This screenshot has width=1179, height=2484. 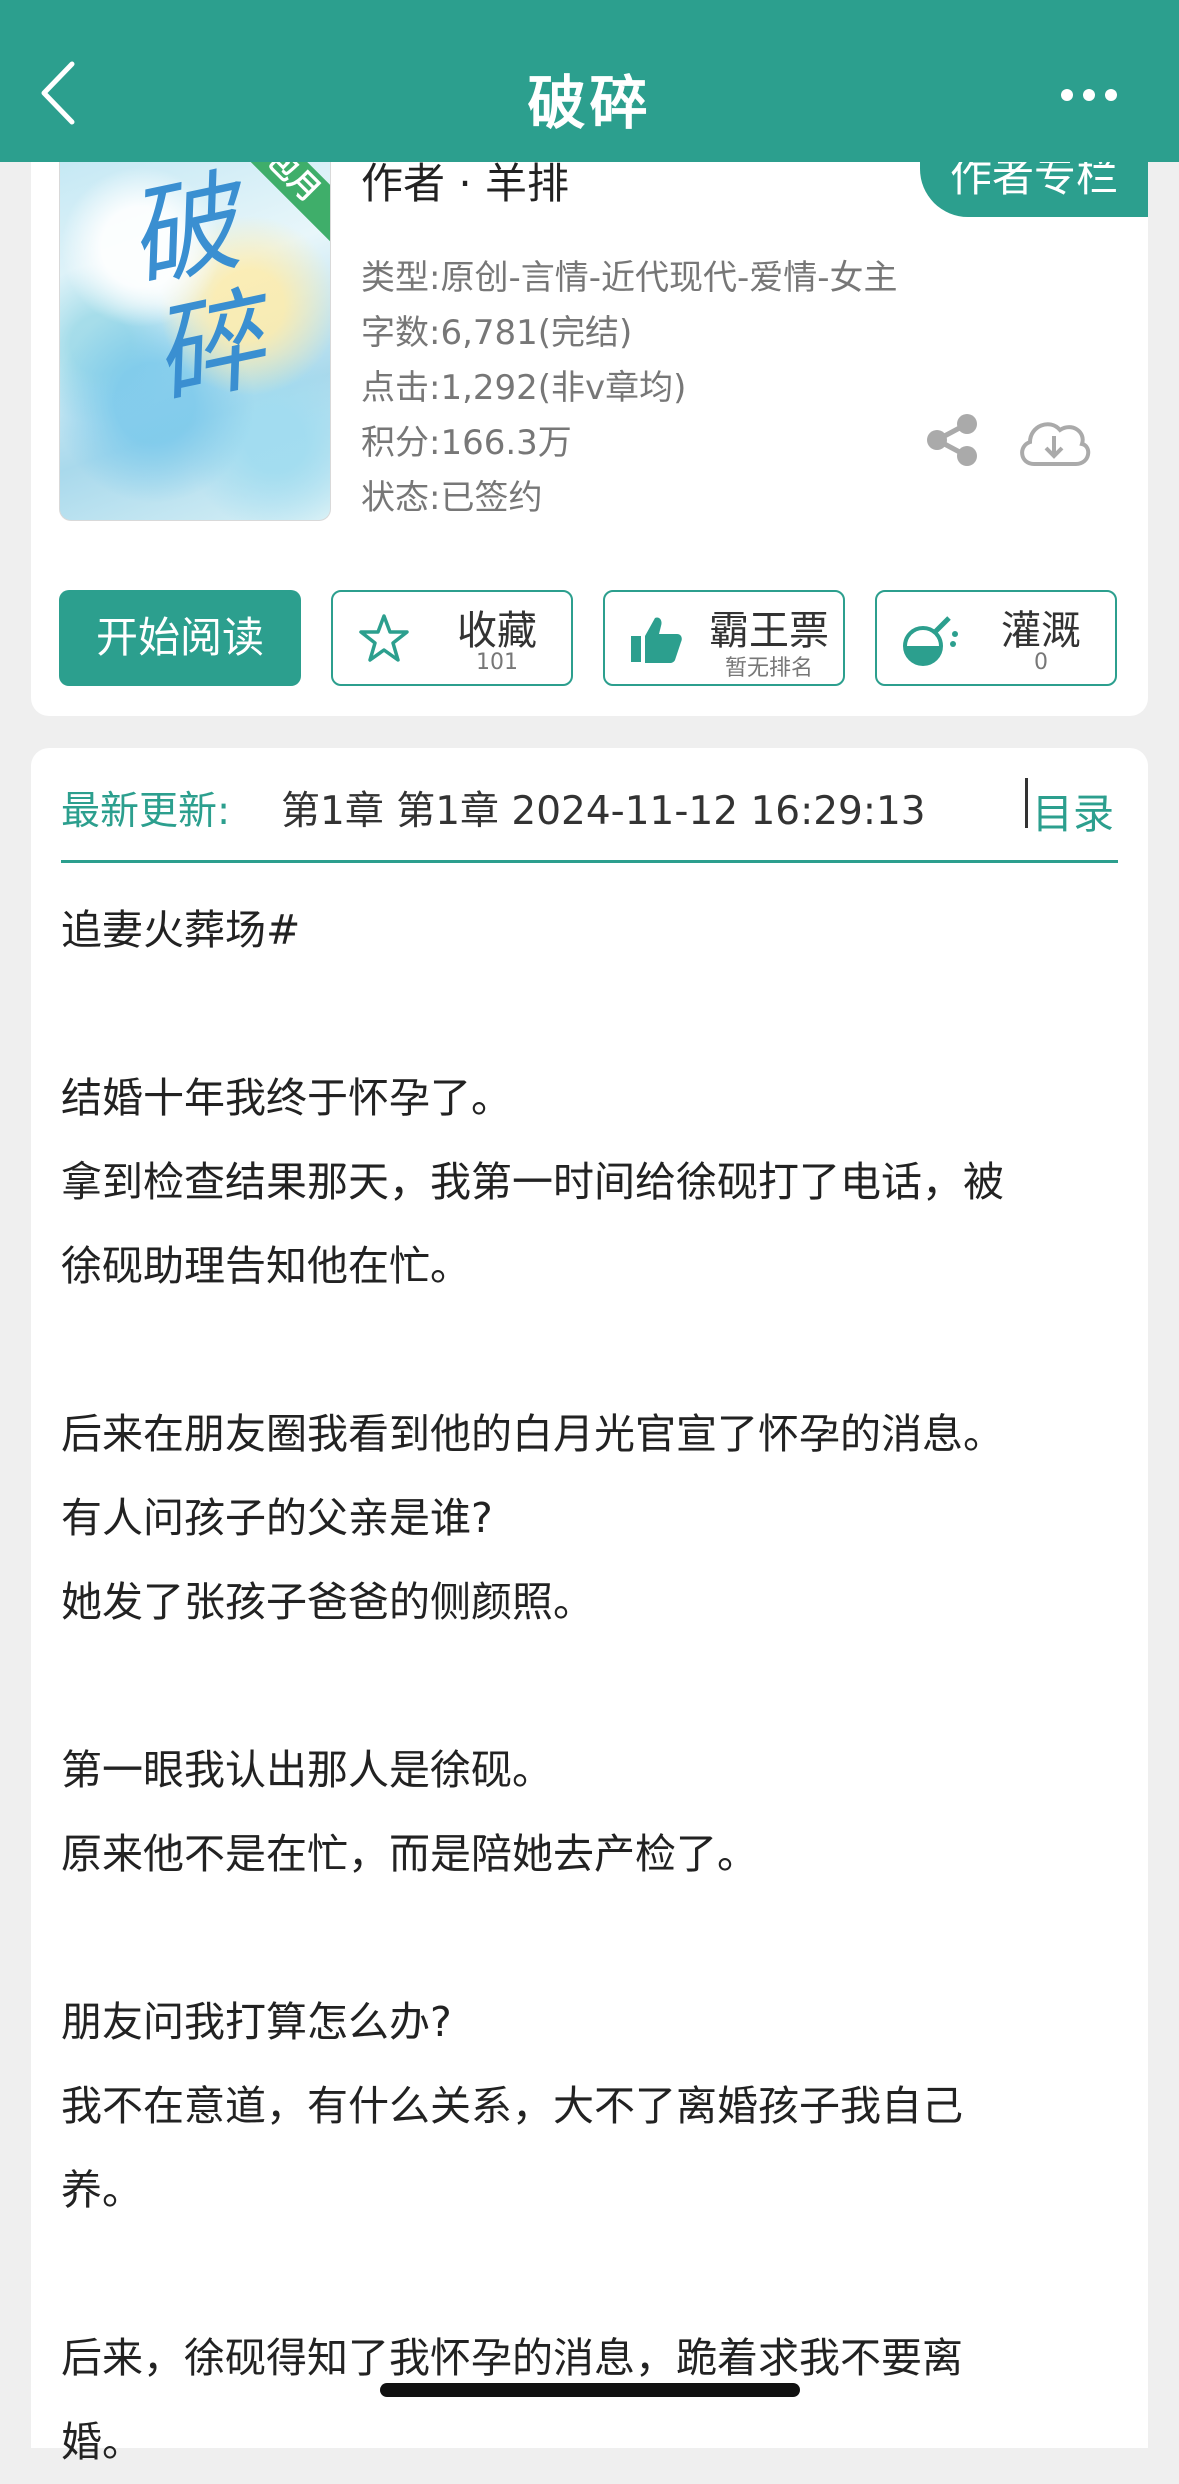 What do you see at coordinates (768, 668) in the screenshot?
I see `vote-rank: 暂无排名` at bounding box center [768, 668].